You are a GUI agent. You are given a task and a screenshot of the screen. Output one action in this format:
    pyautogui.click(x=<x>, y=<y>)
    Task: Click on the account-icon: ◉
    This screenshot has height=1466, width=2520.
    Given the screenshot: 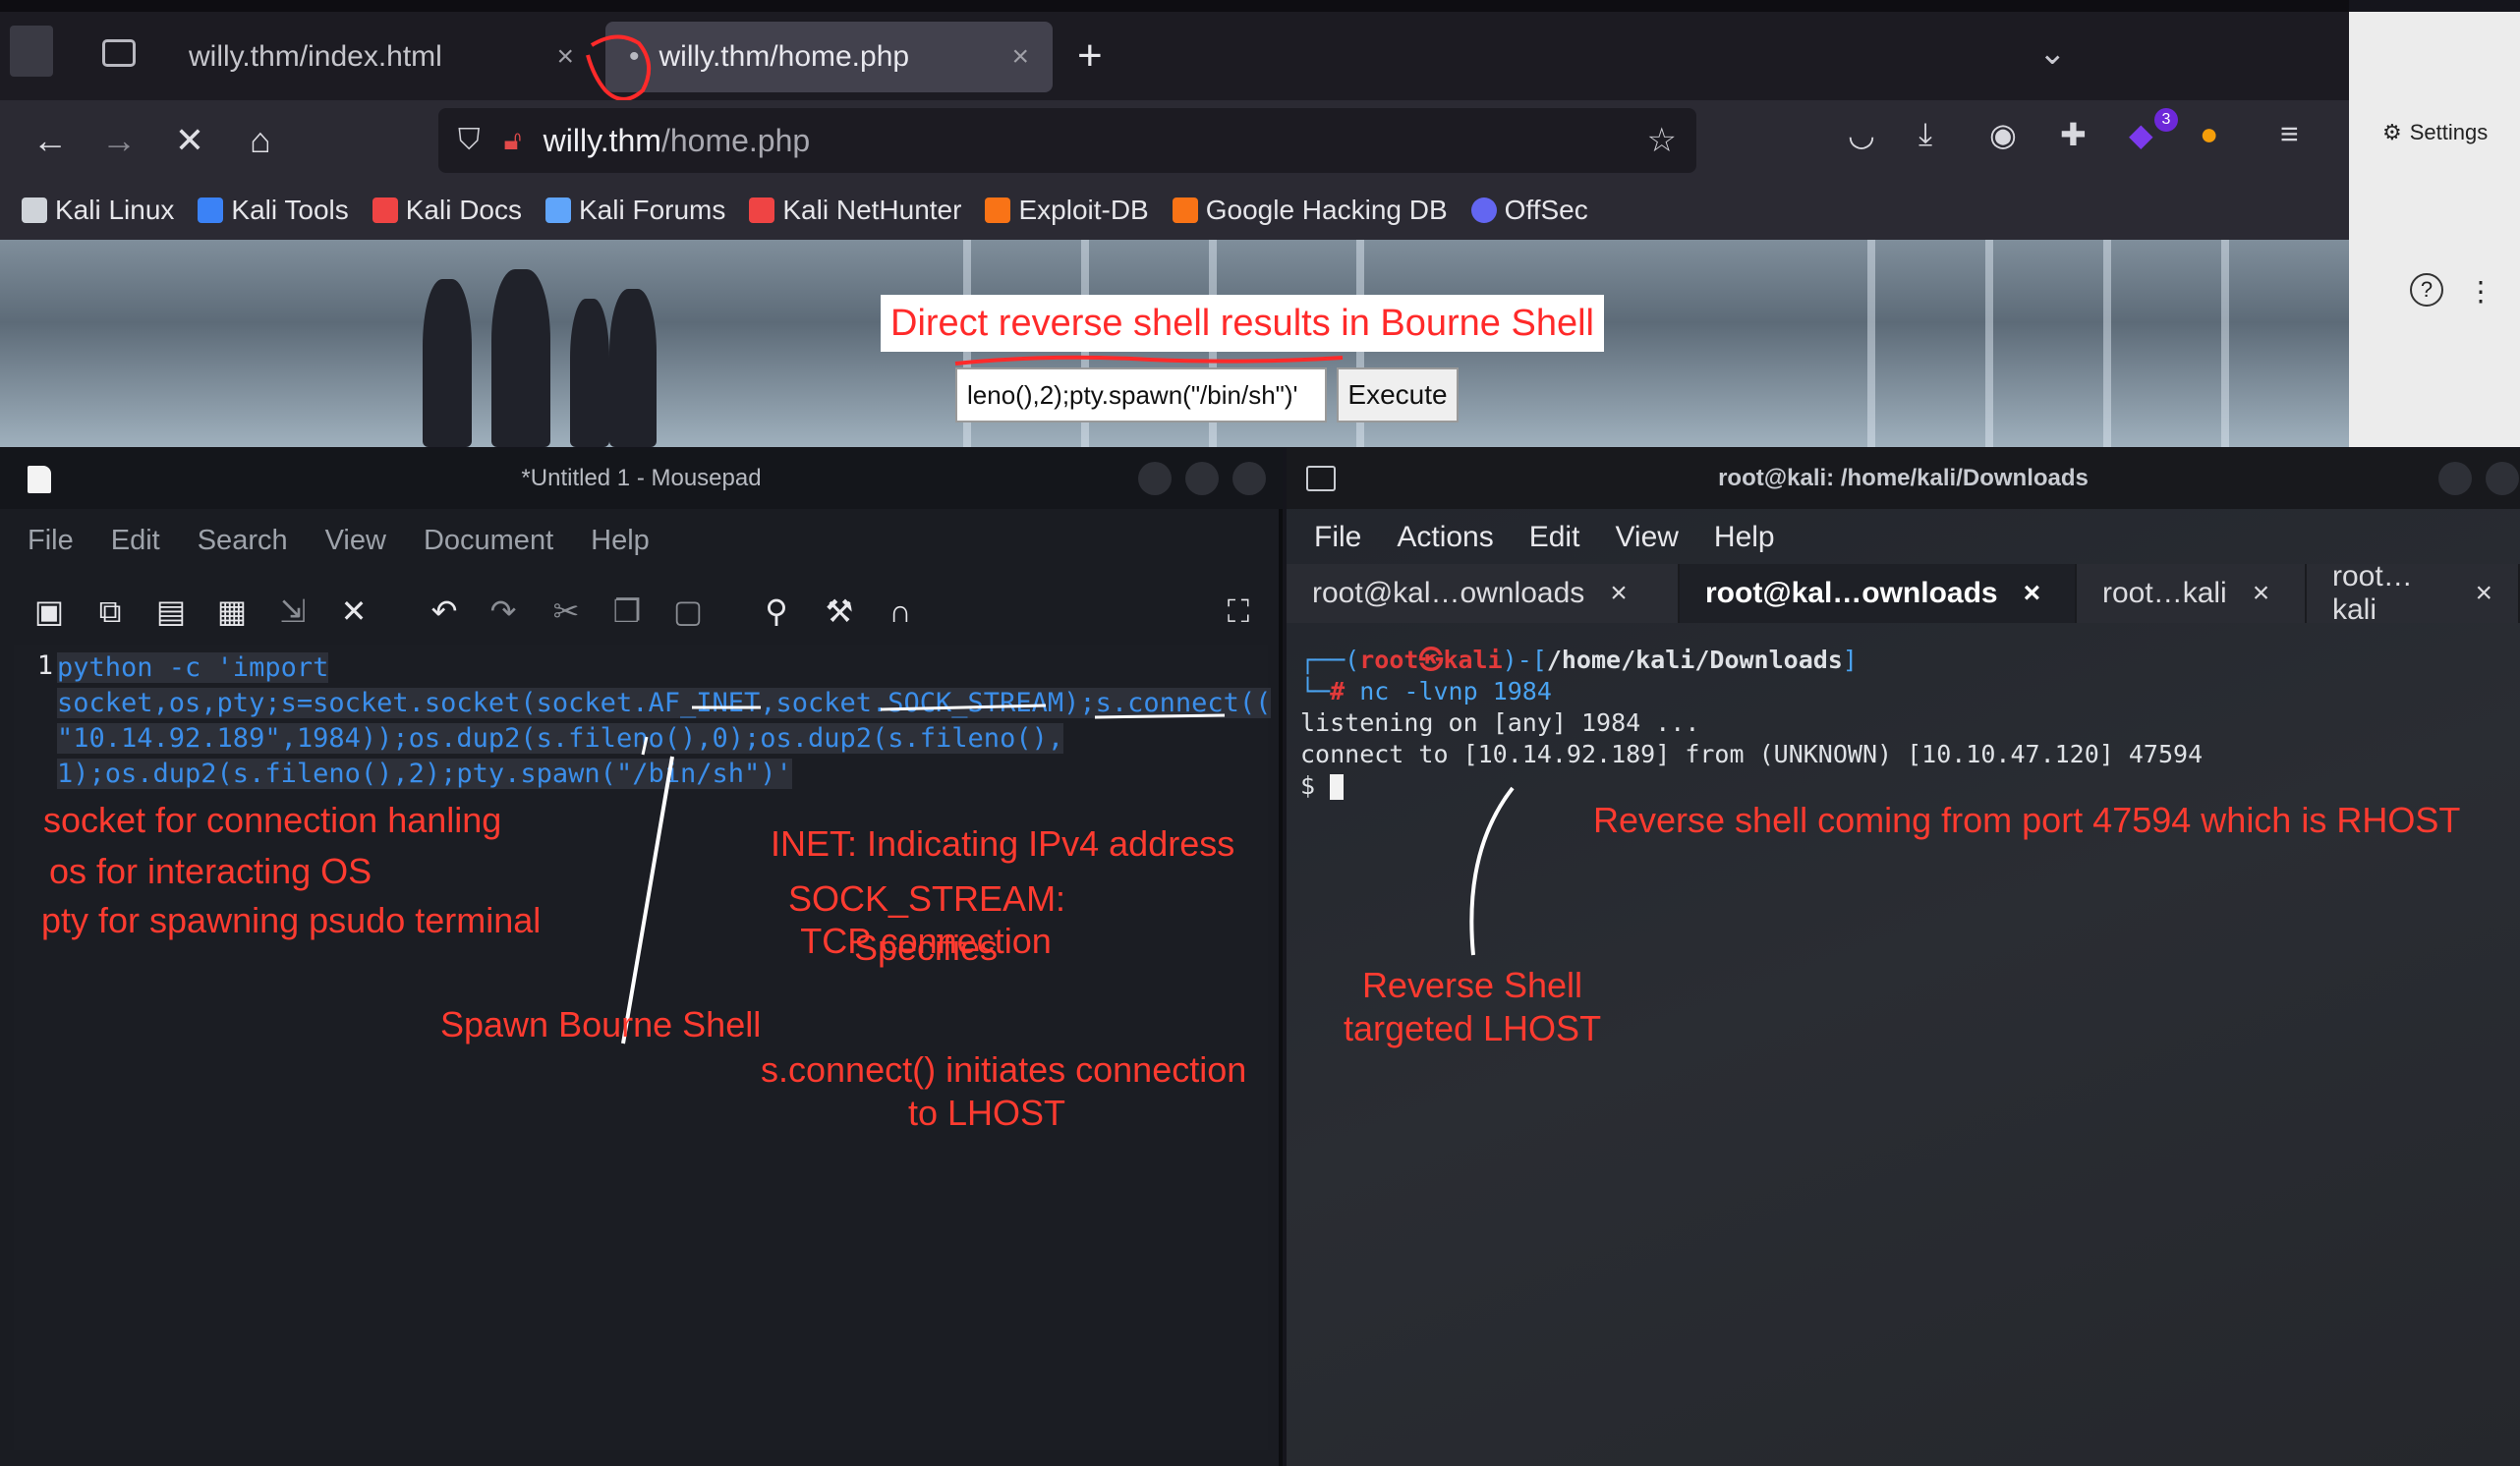 What is the action you would take?
    pyautogui.click(x=2003, y=134)
    